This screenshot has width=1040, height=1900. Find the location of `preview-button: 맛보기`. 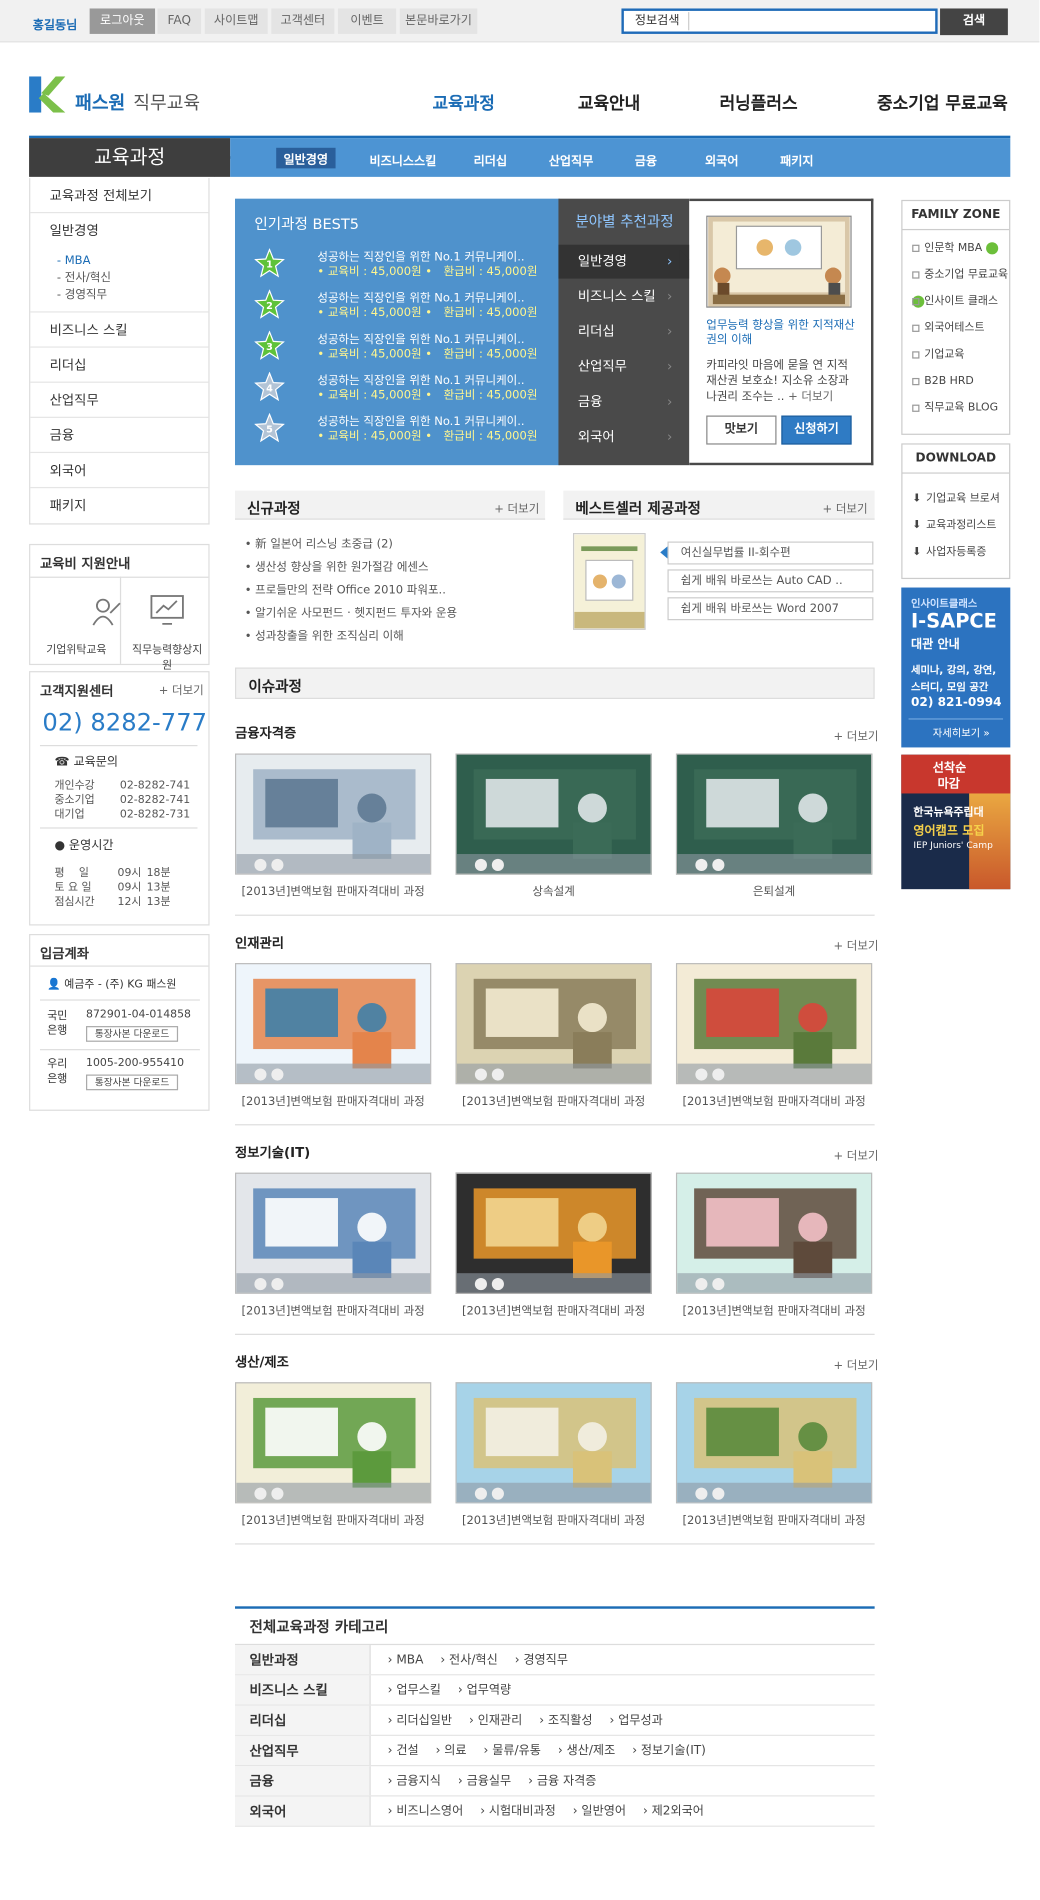

preview-button: 맛보기 is located at coordinates (741, 430).